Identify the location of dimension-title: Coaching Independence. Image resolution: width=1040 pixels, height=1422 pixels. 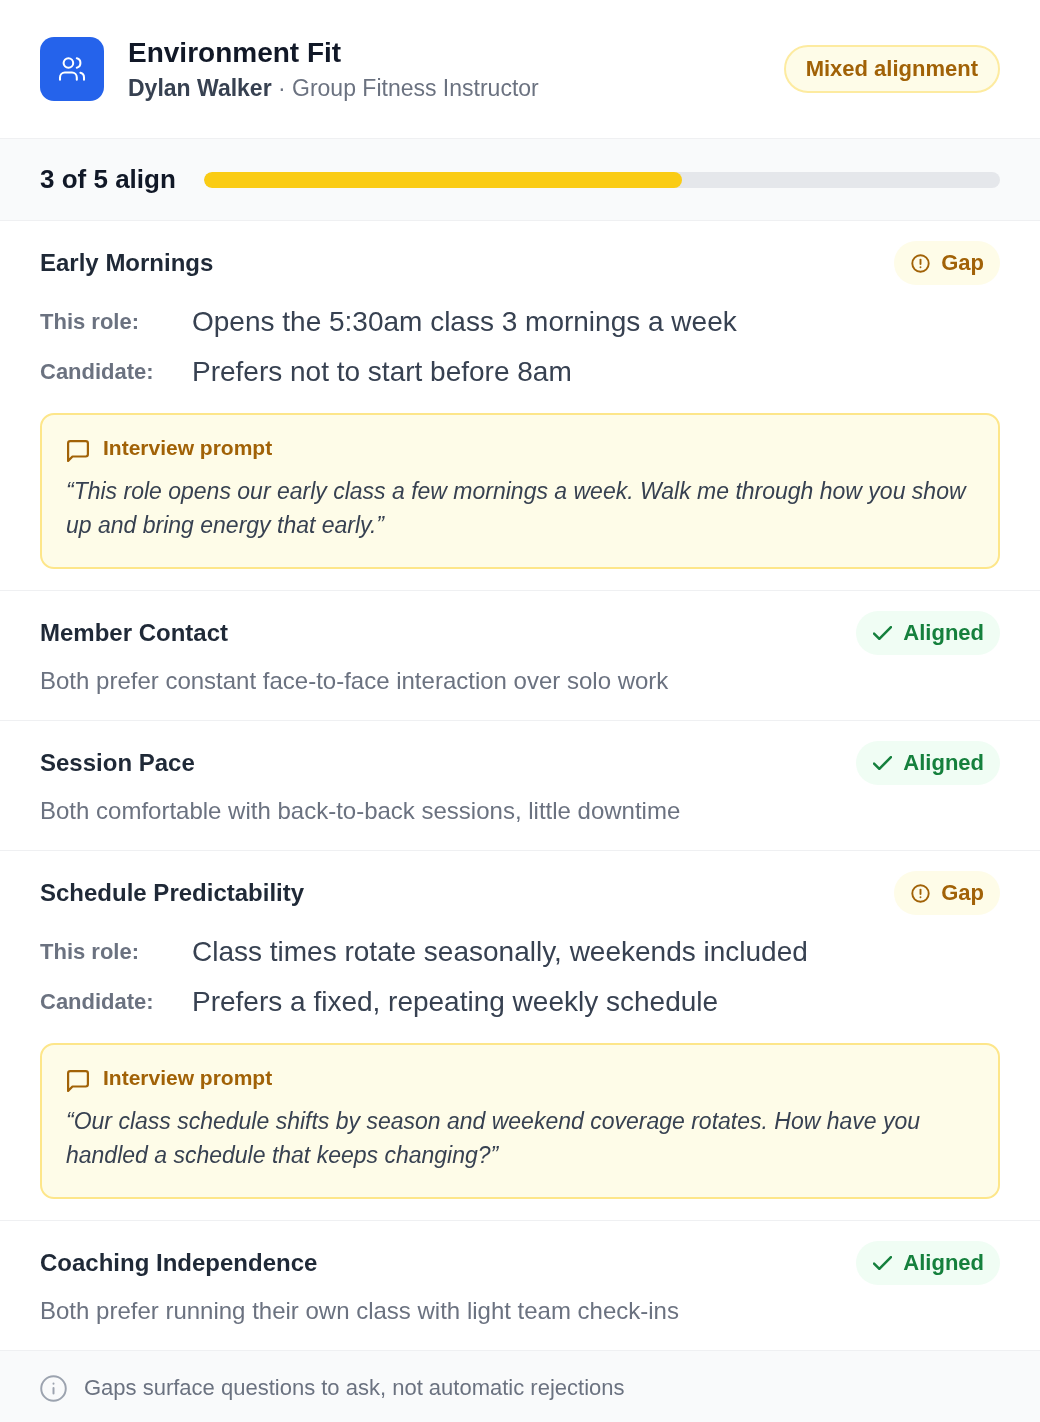
(179, 1263).